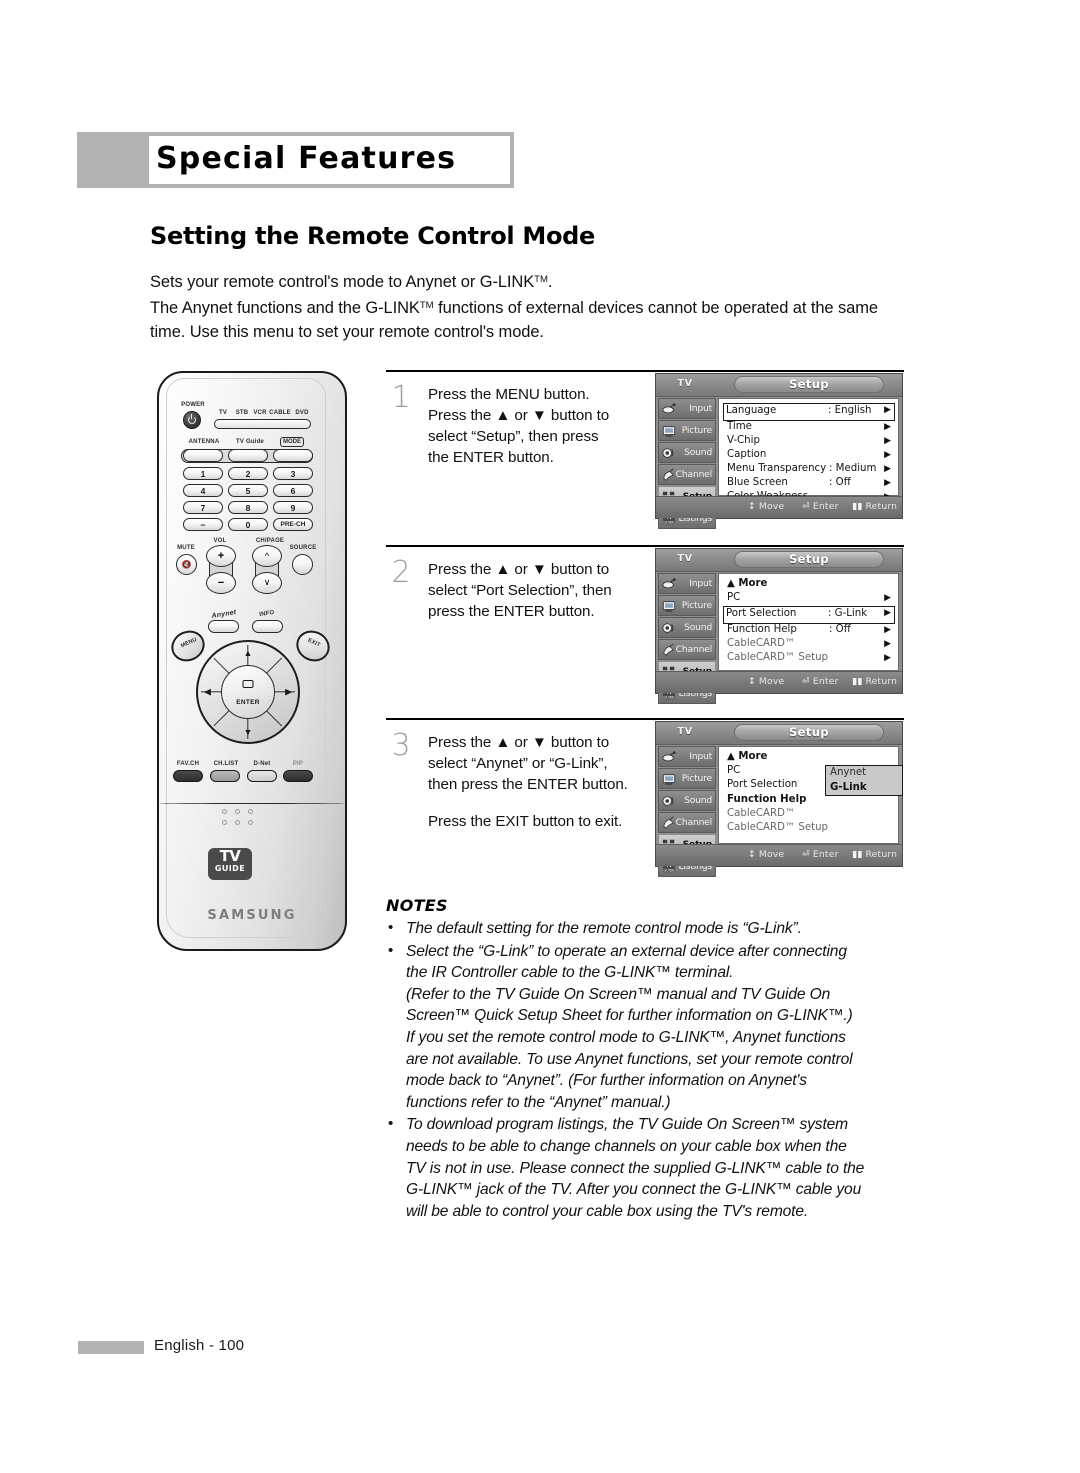 The height and width of the screenshot is (1473, 1080). Describe the element at coordinates (857, 854) in the screenshot. I see `return-key-icon: ▮▮` at that location.